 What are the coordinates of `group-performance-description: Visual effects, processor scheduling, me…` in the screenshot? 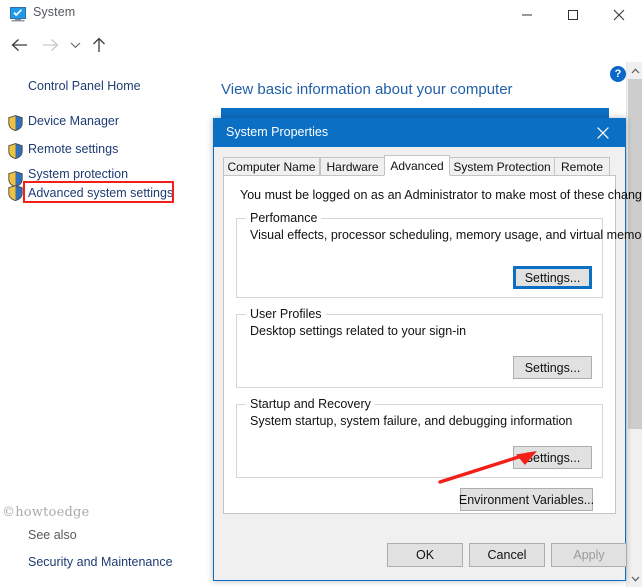 It's located at (446, 235).